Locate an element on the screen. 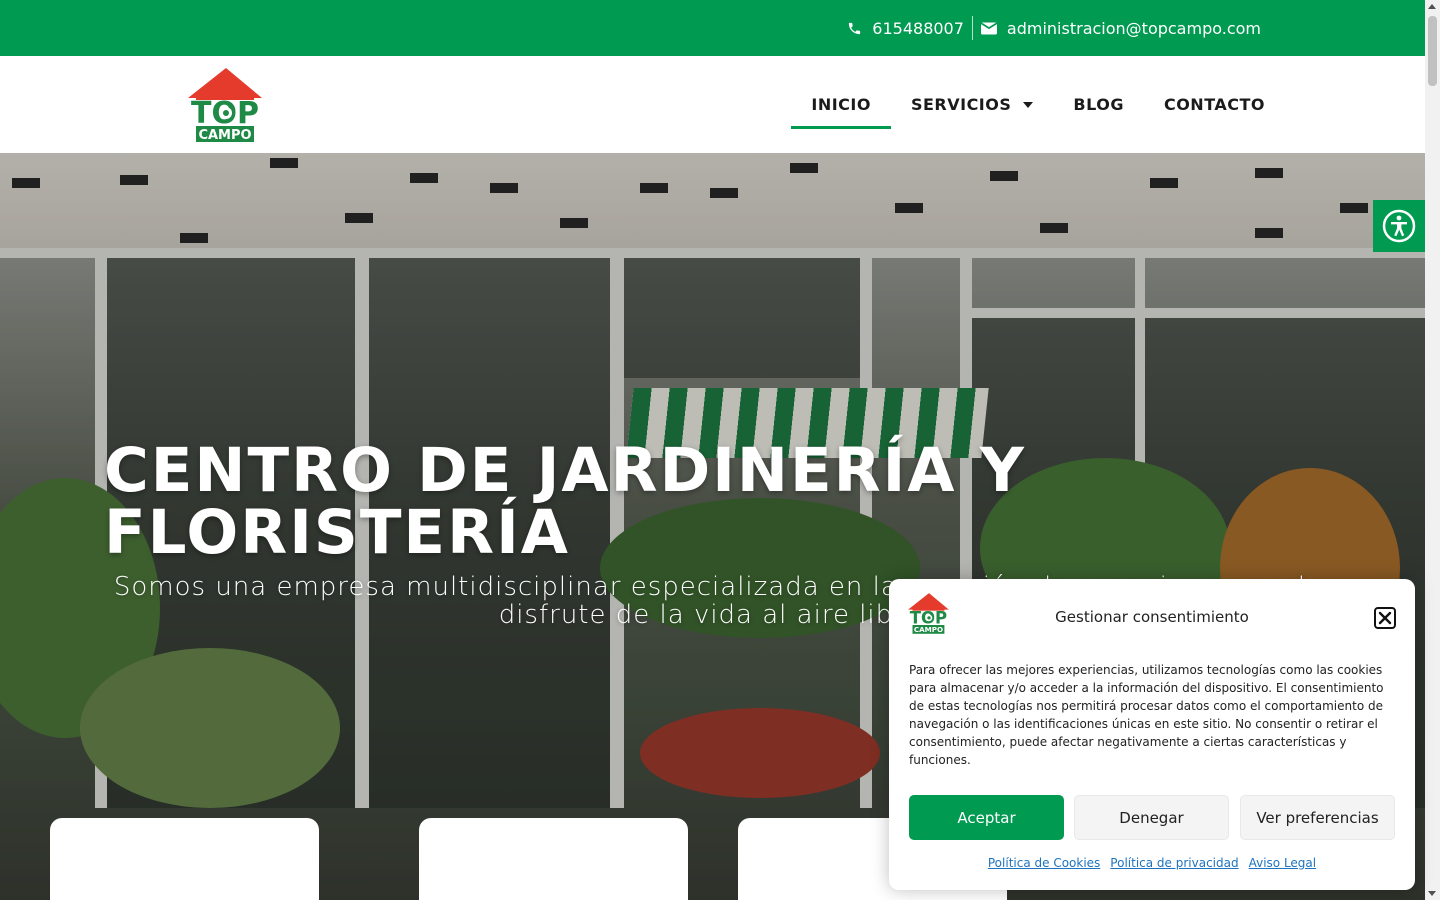 The height and width of the screenshot is (900, 1440). nav-item-blog: BLOG is located at coordinates (1098, 104).